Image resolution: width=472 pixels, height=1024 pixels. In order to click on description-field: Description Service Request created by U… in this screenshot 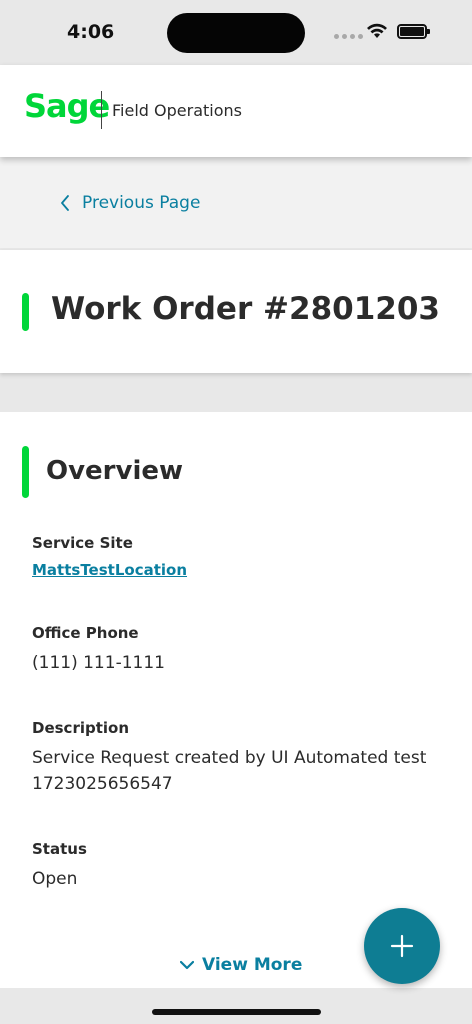, I will do `click(232, 758)`.